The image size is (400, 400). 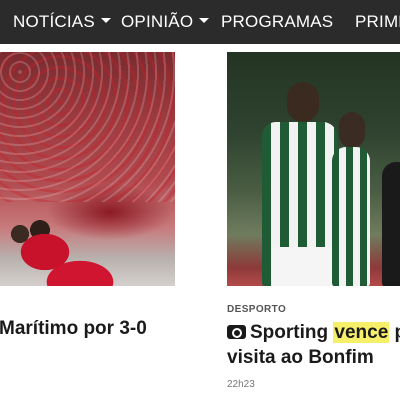 What do you see at coordinates (394, 332) in the screenshot?
I see `headline-part: po` at bounding box center [394, 332].